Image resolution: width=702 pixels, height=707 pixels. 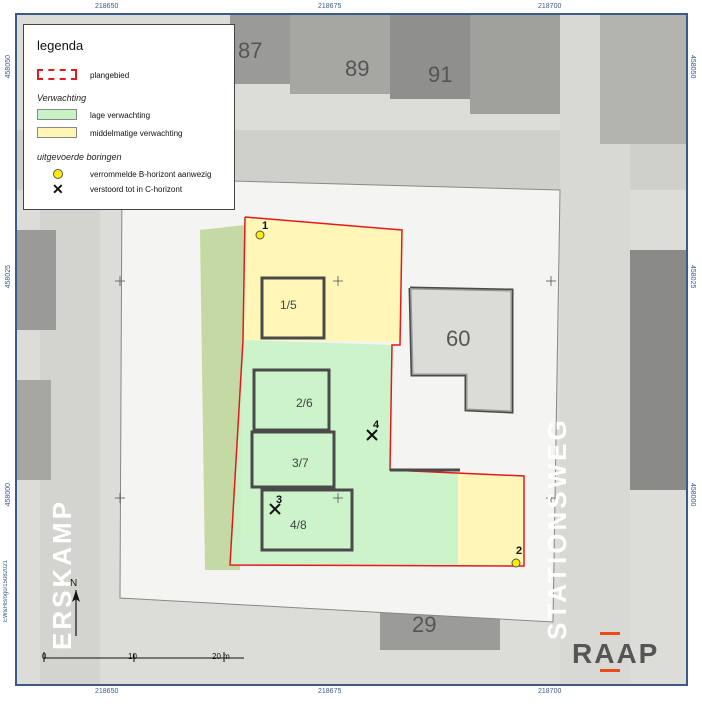 I want to click on legend-label: plangebied, so click(x=110, y=75).